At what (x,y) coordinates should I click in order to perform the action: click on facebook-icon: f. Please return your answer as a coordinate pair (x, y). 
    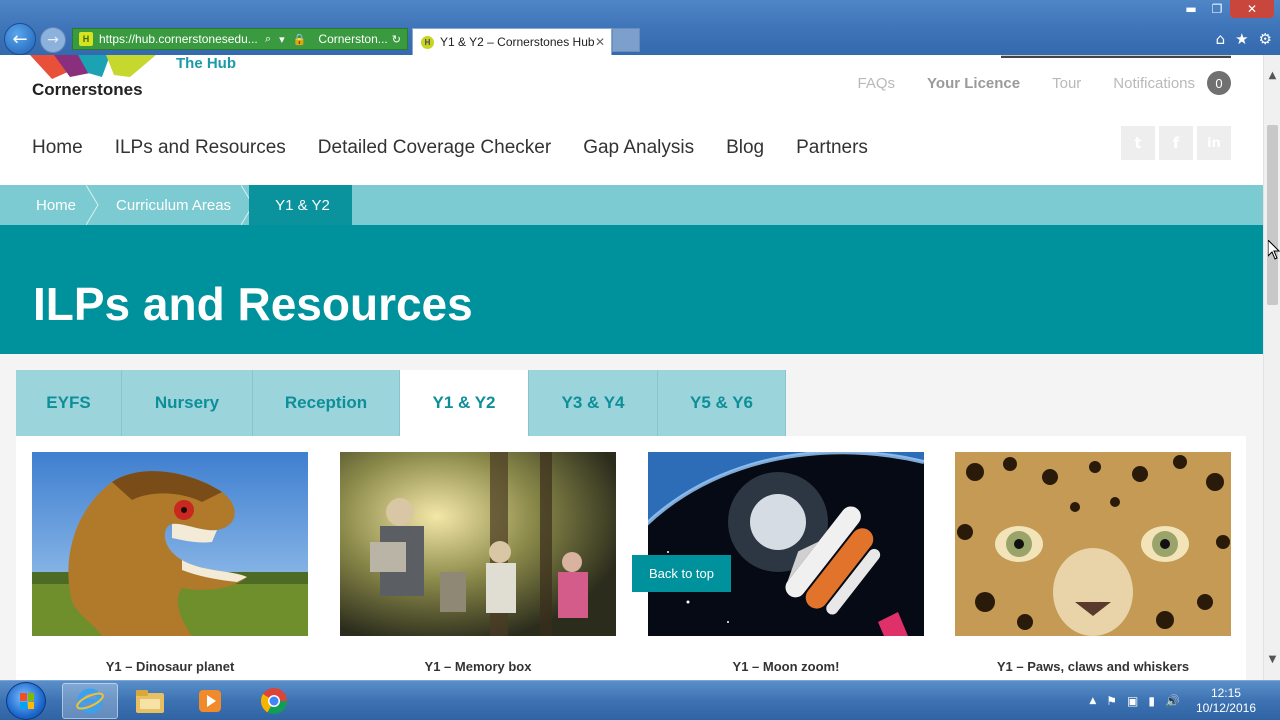
    Looking at the image, I should click on (1176, 143).